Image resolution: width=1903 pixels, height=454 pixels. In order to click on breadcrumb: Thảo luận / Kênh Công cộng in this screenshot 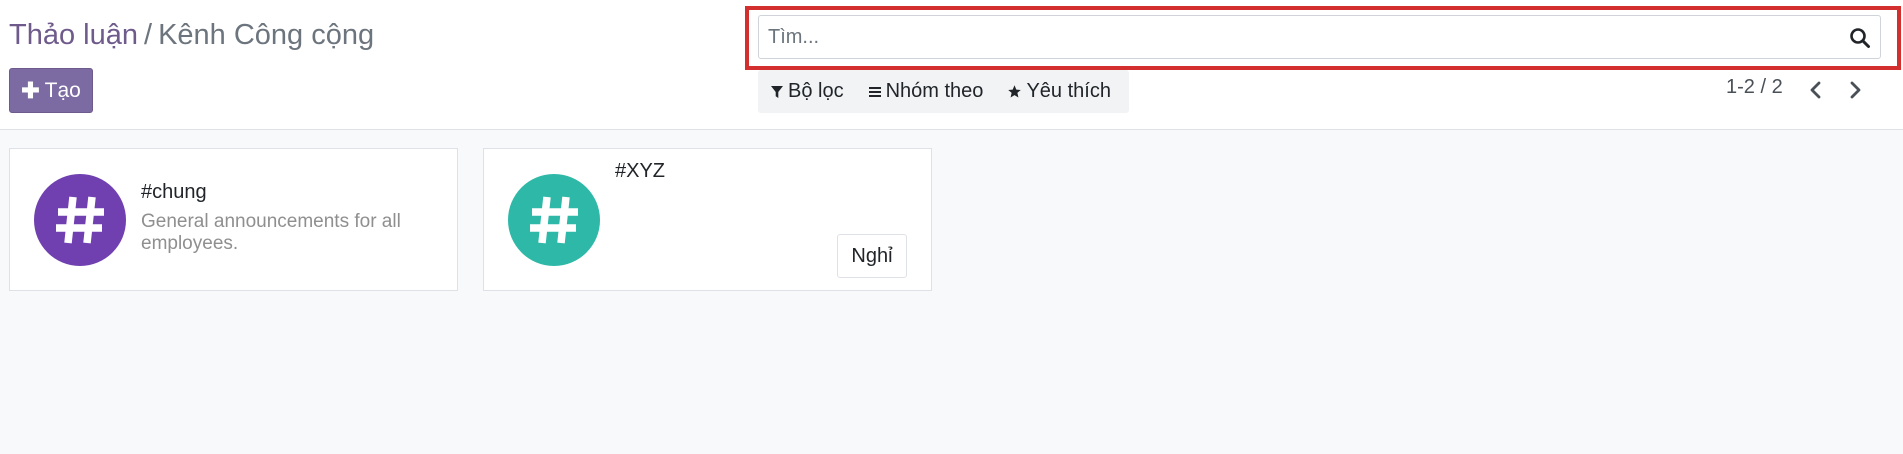, I will do `click(191, 35)`.